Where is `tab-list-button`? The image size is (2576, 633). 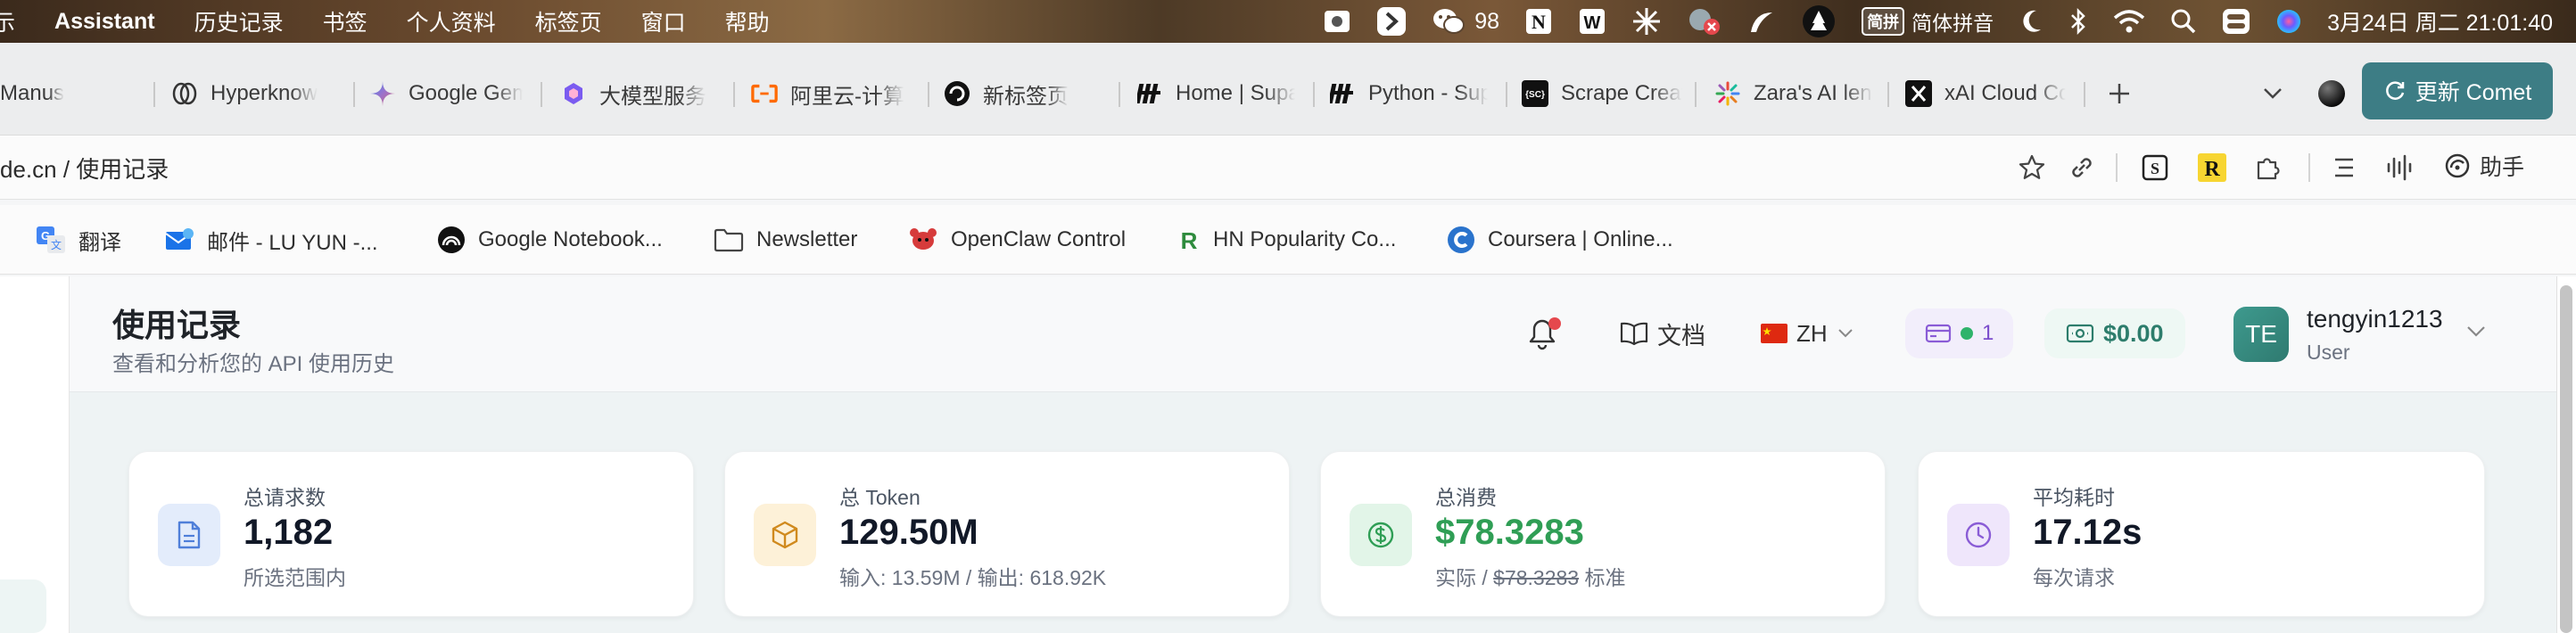 tab-list-button is located at coordinates (2273, 94).